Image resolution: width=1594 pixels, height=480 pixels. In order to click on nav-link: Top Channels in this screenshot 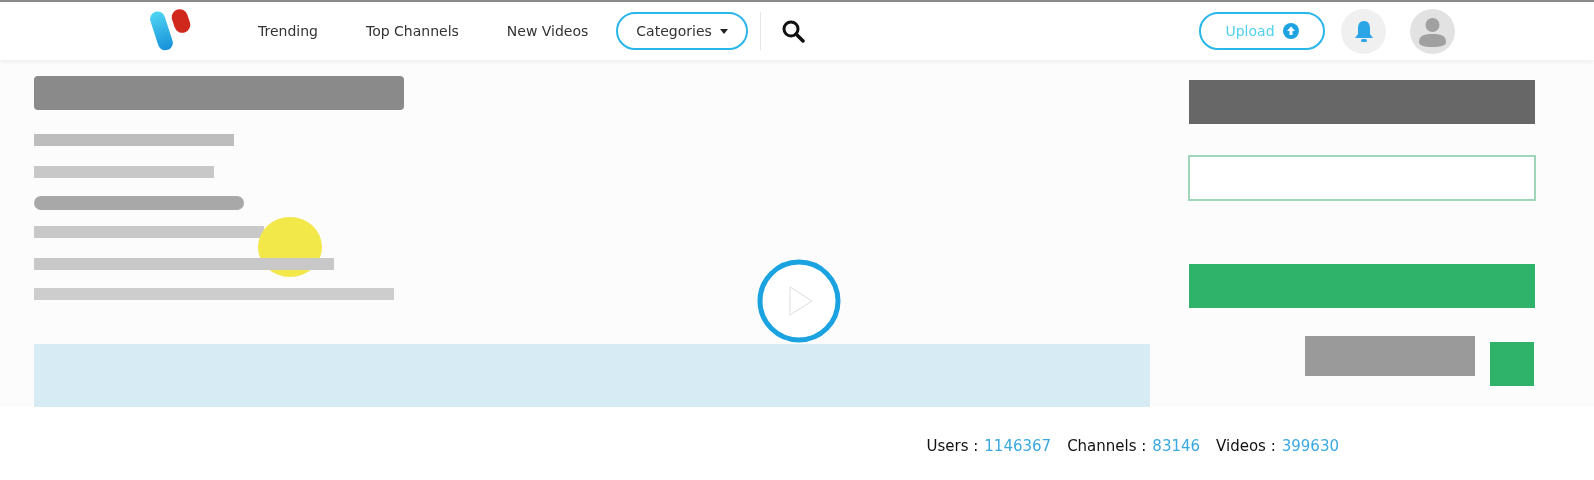, I will do `click(412, 31)`.